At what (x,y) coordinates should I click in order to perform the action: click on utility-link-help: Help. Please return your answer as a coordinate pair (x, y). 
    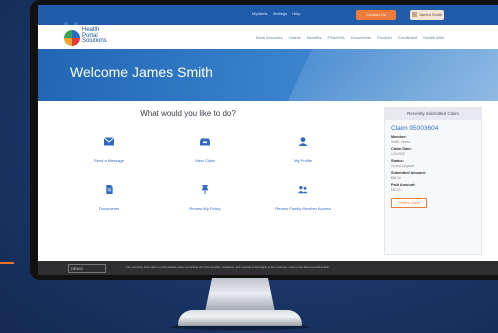
    Looking at the image, I should click on (296, 13).